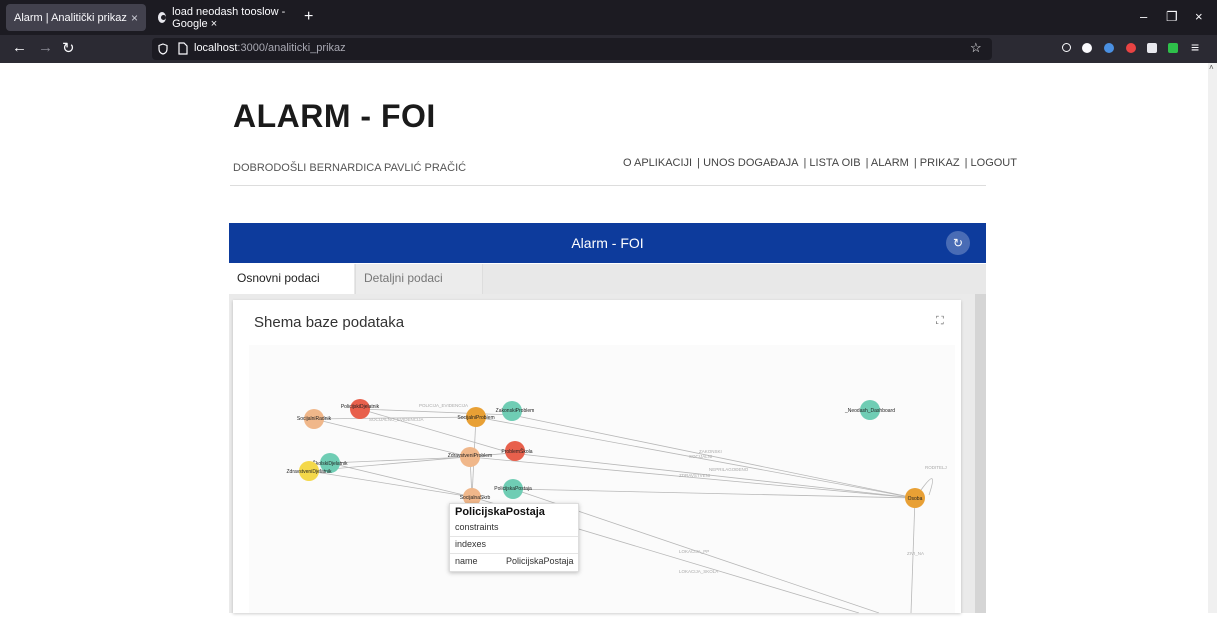  Describe the element at coordinates (350, 168) in the screenshot. I see `welcome-text: DOBRODOŠLI BERNARDICA PAVLIĆ PRAČIĆ` at that location.